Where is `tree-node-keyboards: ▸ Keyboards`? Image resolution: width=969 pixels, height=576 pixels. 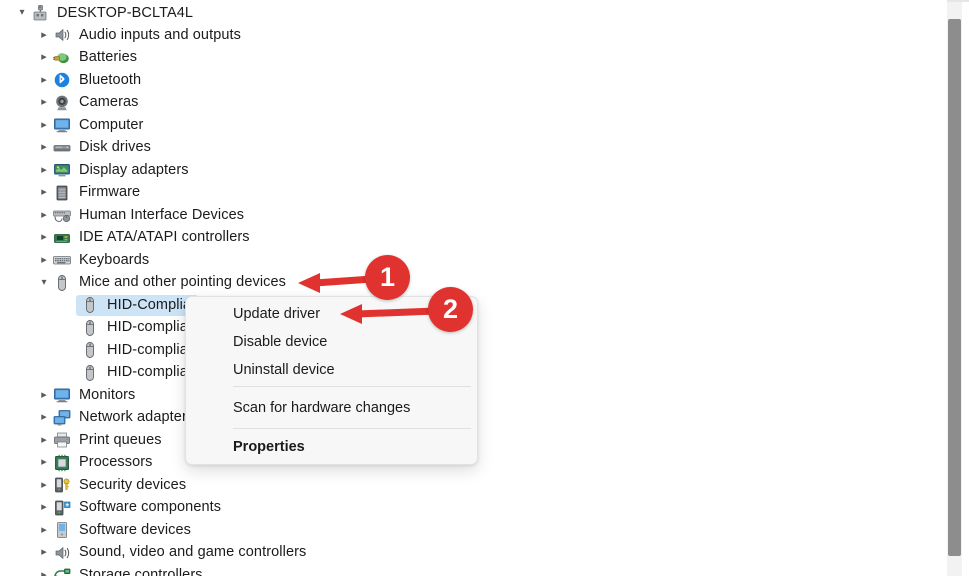 tree-node-keyboards: ▸ Keyboards is located at coordinates (92, 260).